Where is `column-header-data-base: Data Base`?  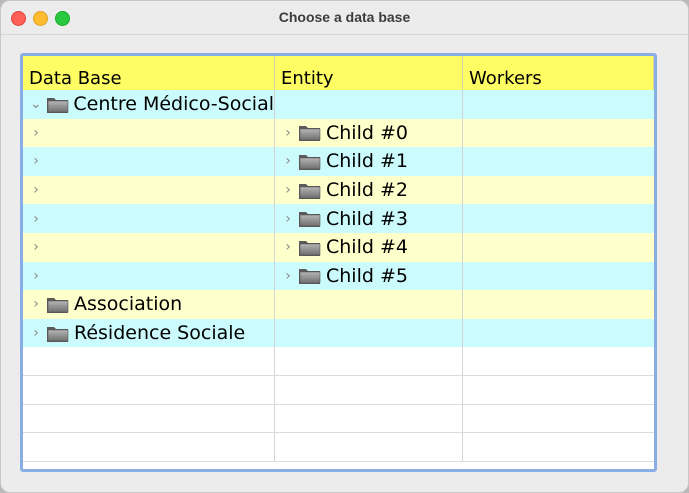
column-header-data-base: Data Base is located at coordinates (149, 73).